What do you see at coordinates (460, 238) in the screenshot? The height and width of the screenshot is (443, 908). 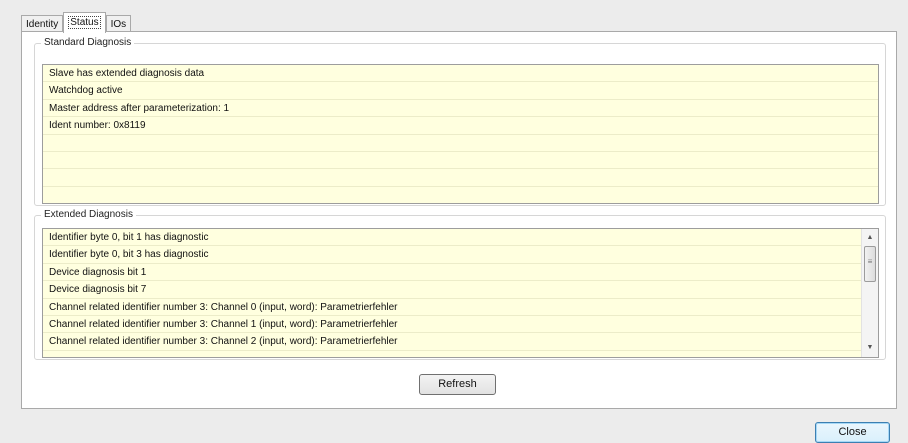 I see `list-item: Identifier byte 0, bit 1 has diagnostic` at bounding box center [460, 238].